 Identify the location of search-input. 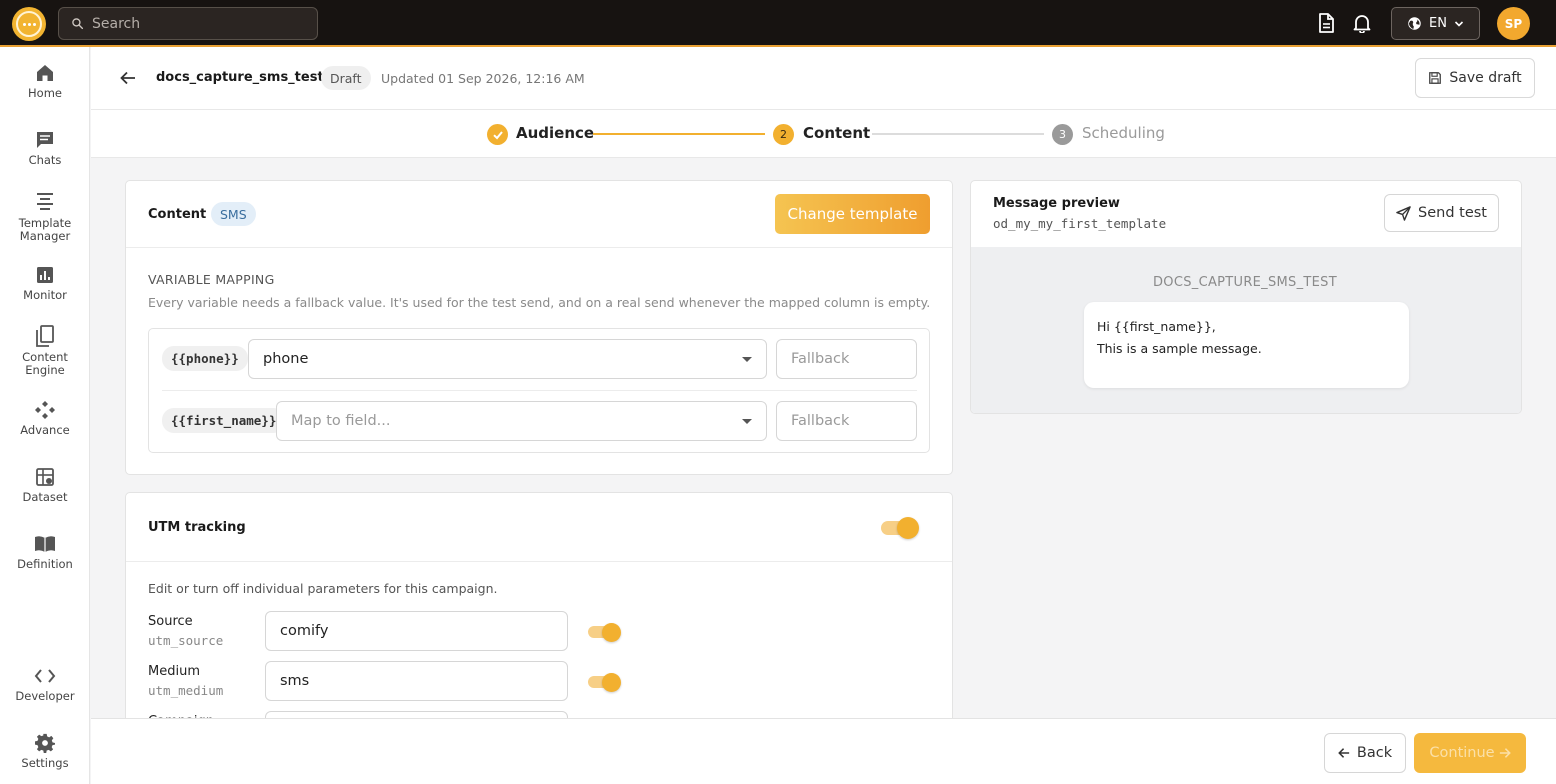
(192, 23).